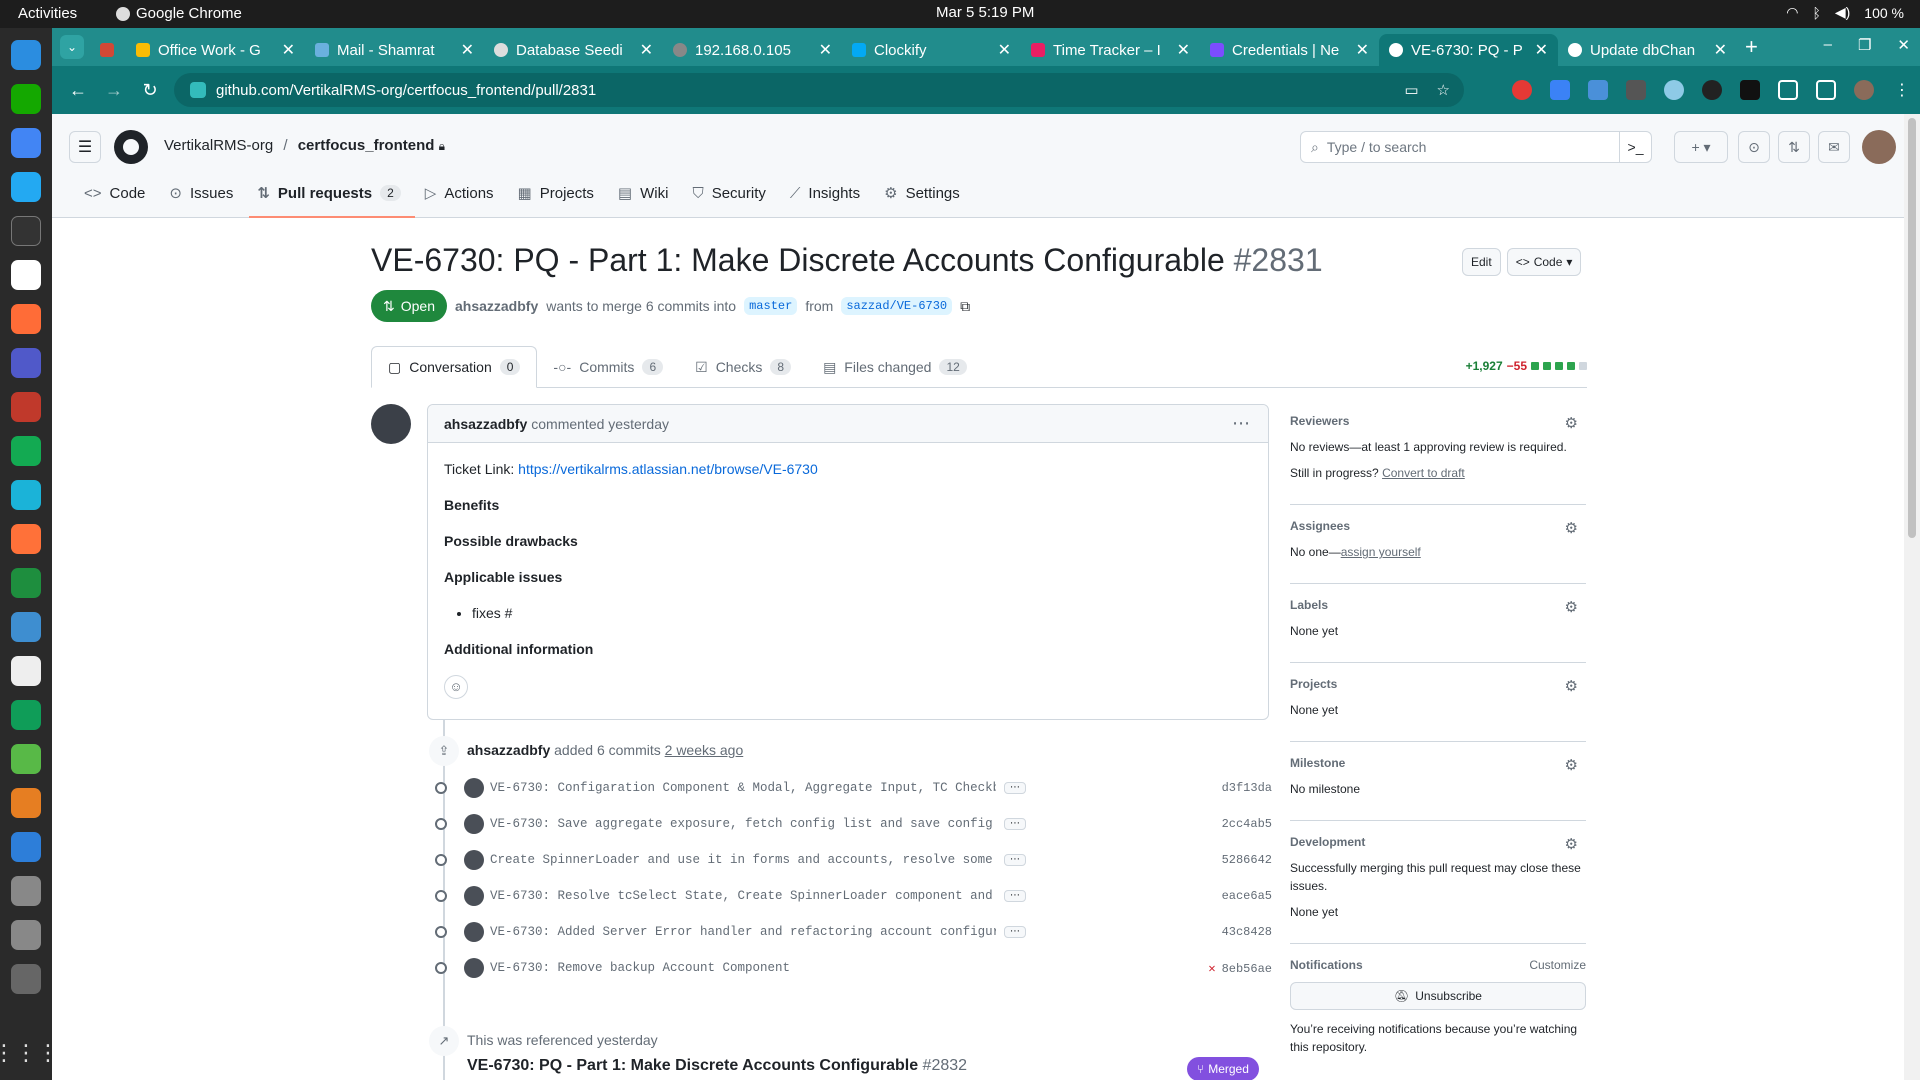 This screenshot has height=1080, width=1920. I want to click on chat-icon, so click(26, 715).